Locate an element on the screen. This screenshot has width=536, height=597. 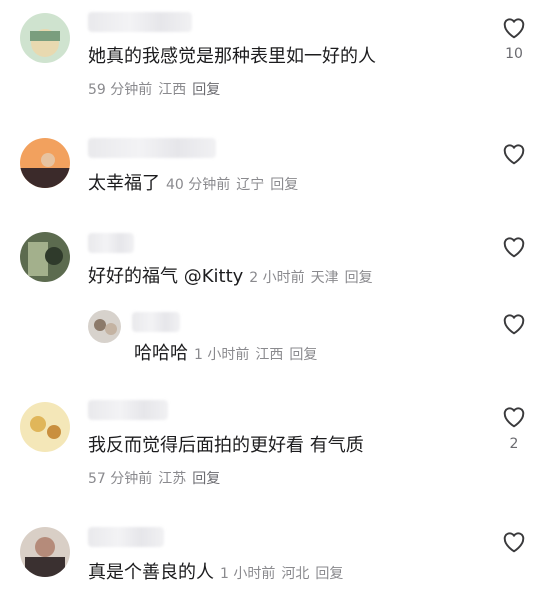
comment-time: 2 小时前 is located at coordinates (277, 278).